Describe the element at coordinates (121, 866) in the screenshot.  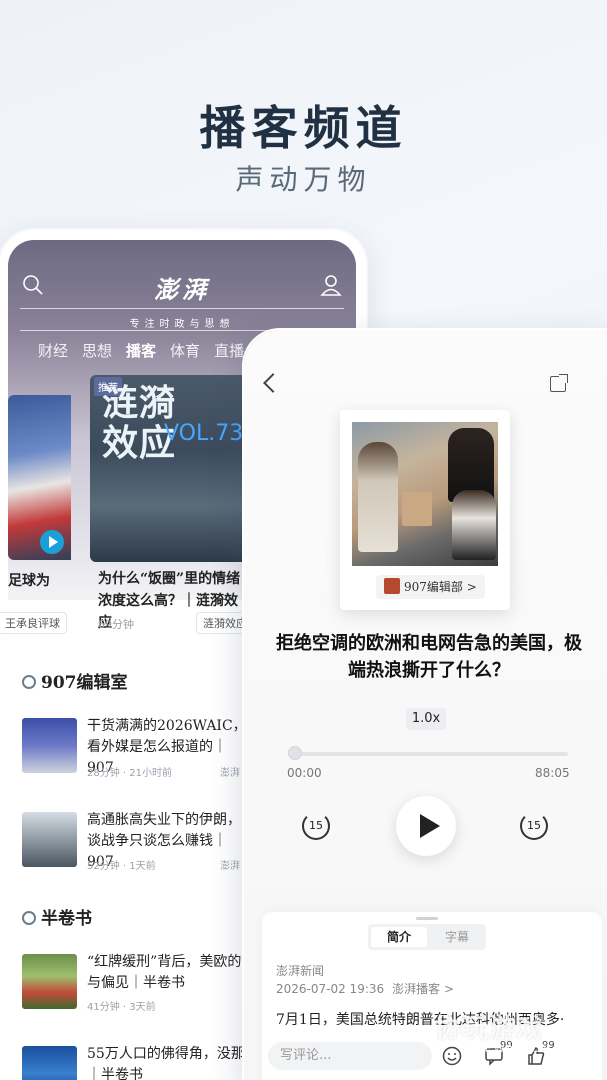
I see `episode-meta: 52分钟 · 1天前` at that location.